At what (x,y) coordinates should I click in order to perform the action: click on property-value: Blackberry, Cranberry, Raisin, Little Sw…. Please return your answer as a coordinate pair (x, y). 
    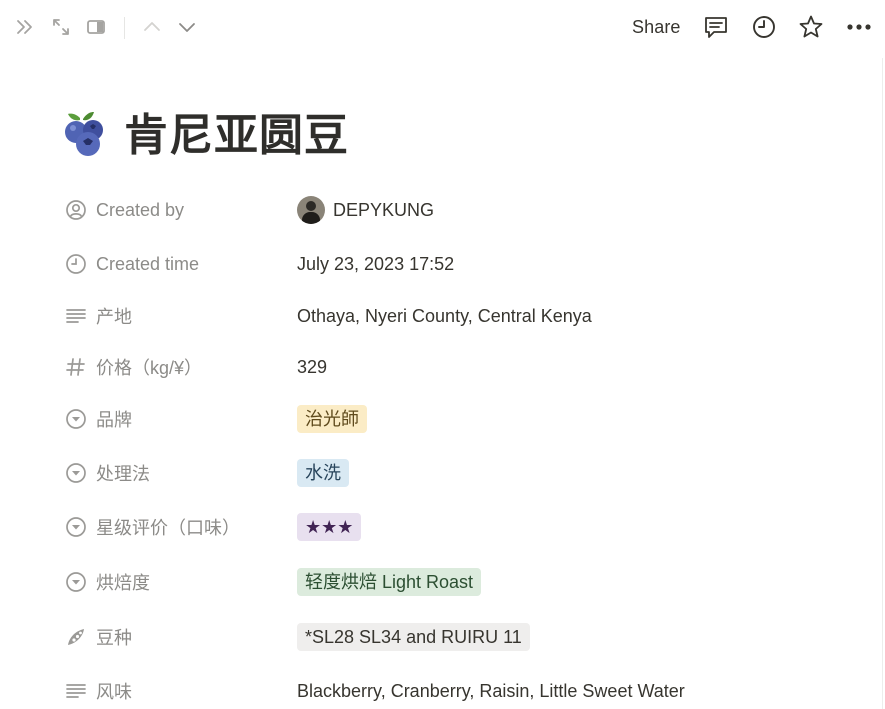
    Looking at the image, I should click on (491, 690).